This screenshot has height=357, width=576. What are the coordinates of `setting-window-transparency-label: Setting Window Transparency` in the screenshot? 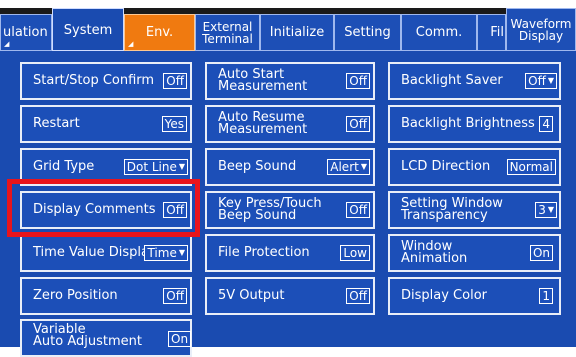 It's located at (452, 209).